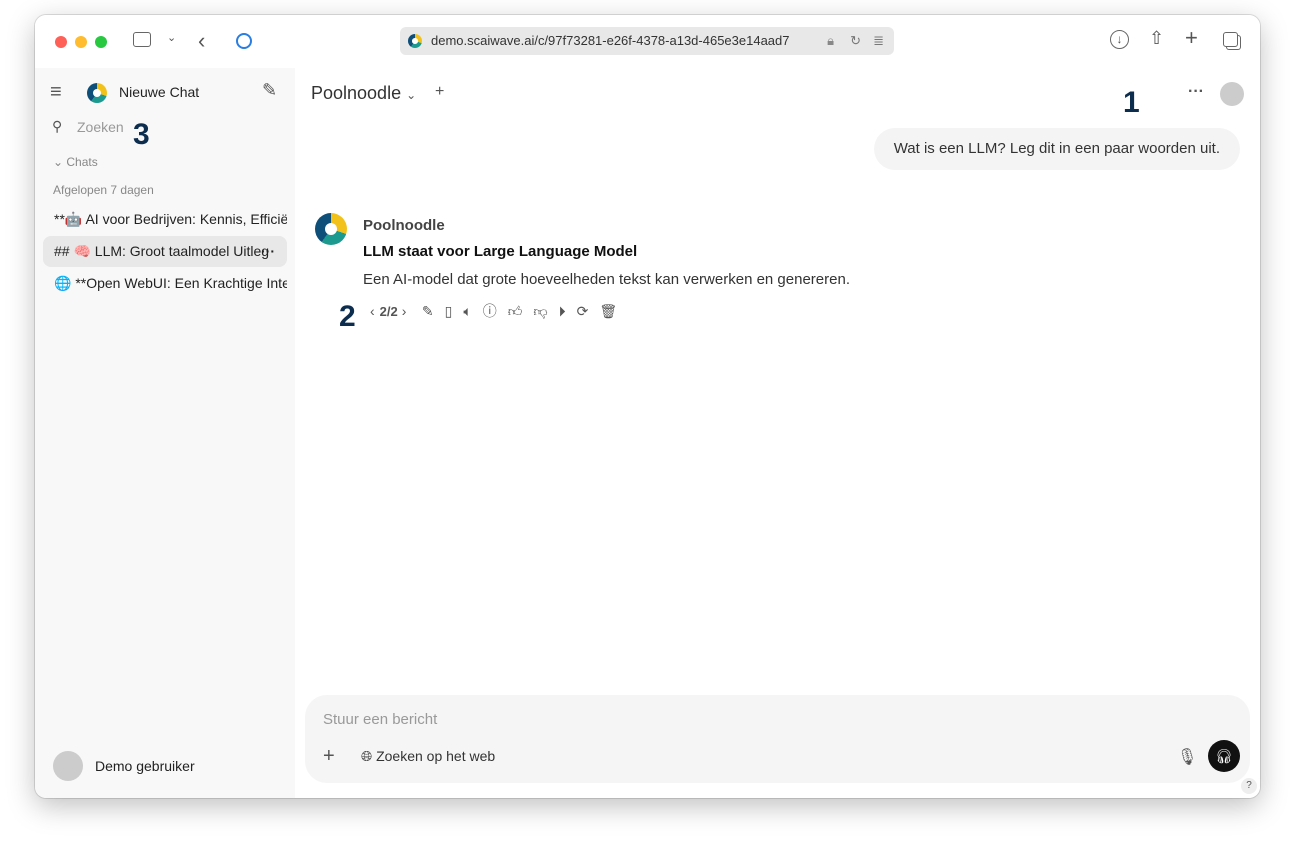 This screenshot has height=850, width=1294. I want to click on voice-mode-button: 🎧︎, so click(1224, 756).